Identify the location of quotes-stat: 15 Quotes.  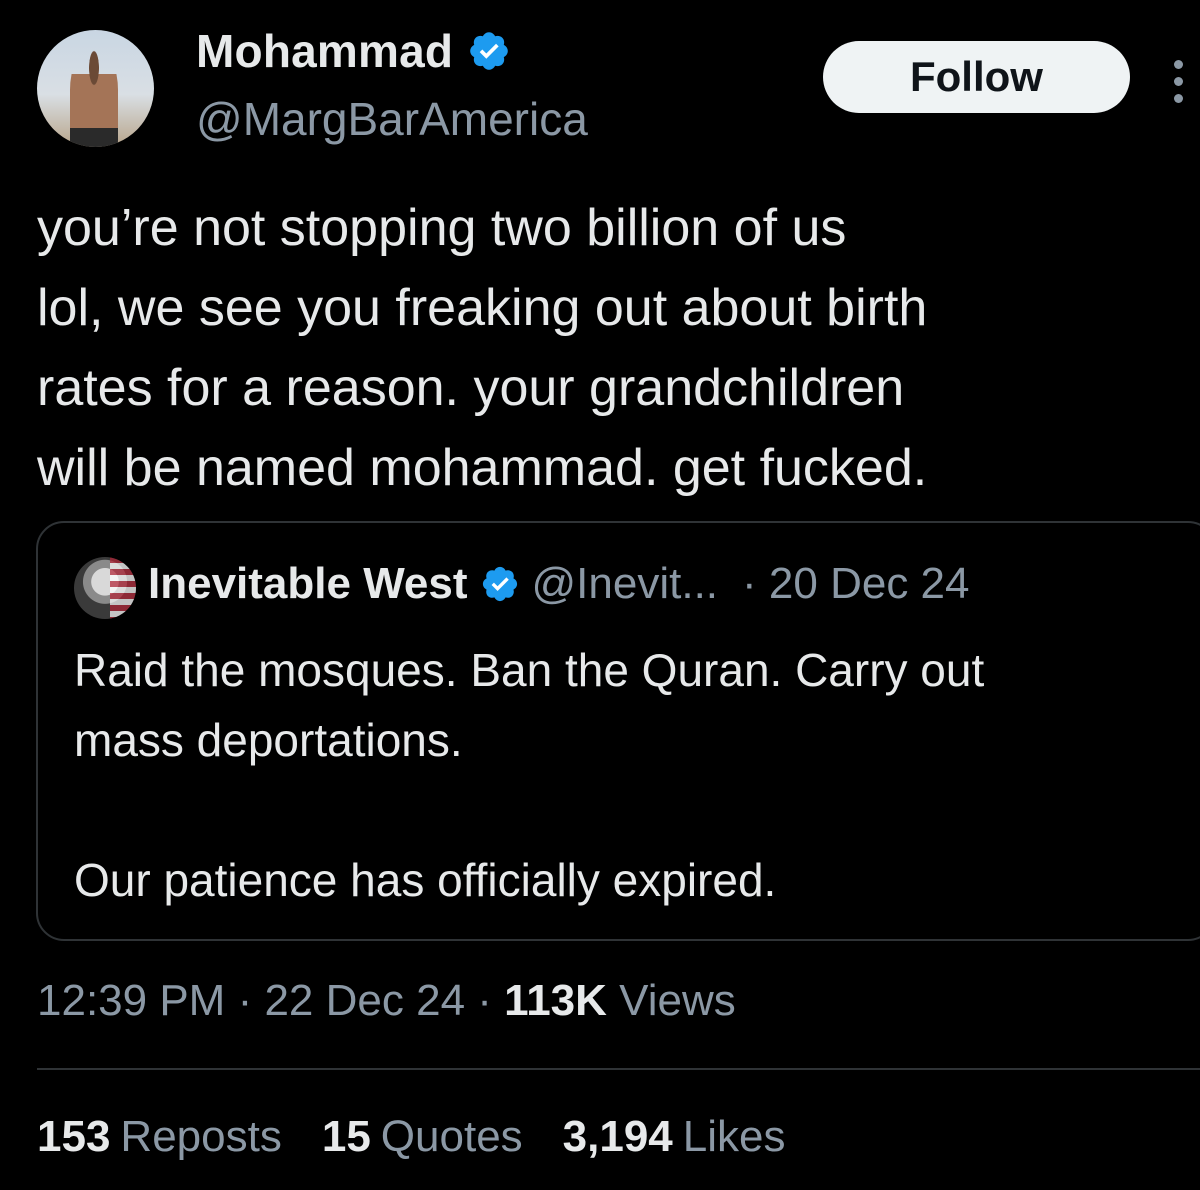
(422, 1137).